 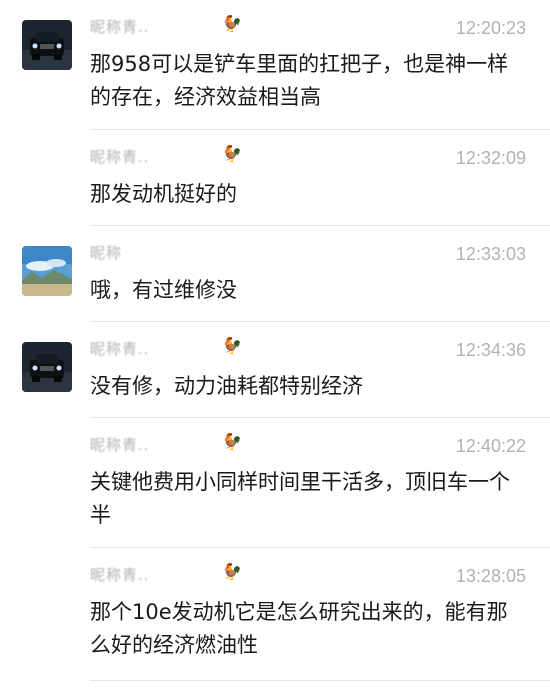 What do you see at coordinates (275, 370) in the screenshot?
I see `message-item: 昵称青.. 🐓 12:34:36 没有修，动力油耗都特别经济` at bounding box center [275, 370].